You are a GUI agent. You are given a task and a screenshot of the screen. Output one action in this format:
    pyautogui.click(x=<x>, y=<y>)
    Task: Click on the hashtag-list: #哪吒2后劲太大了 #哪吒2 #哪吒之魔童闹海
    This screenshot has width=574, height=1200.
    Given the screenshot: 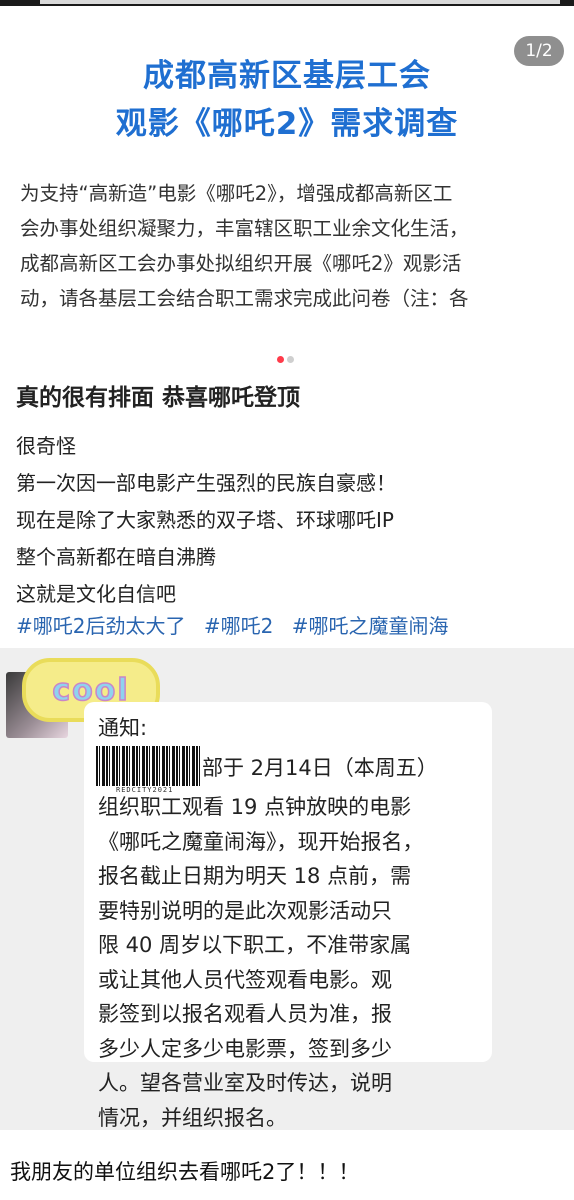 What is the action you would take?
    pyautogui.click(x=238, y=624)
    